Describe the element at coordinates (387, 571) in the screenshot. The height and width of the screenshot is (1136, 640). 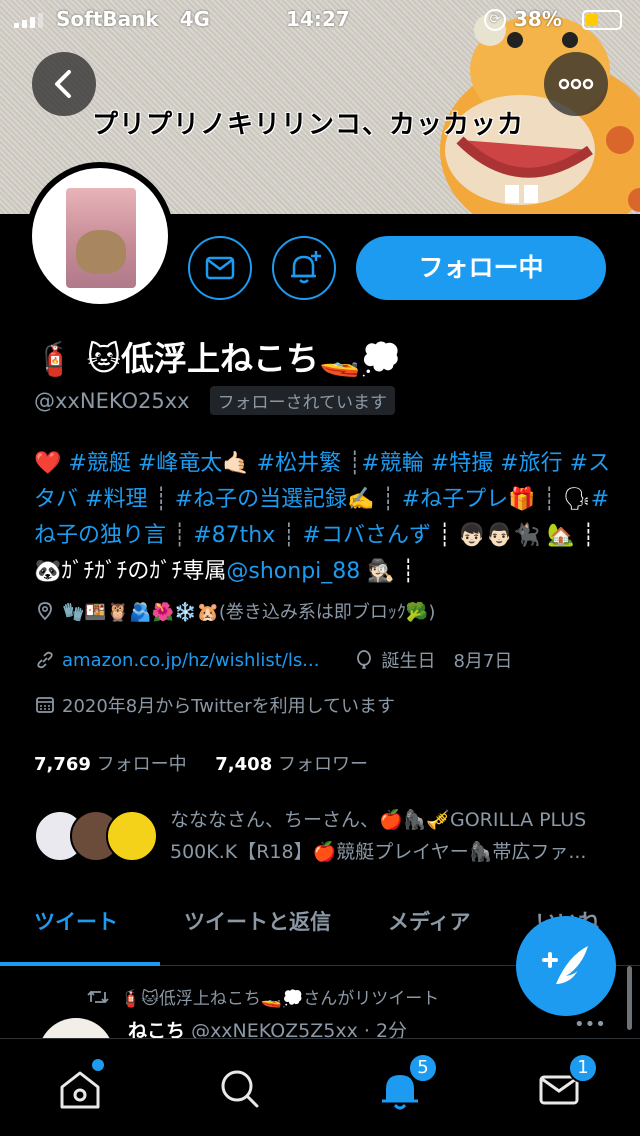
I see `bio-text: 🕵🏻 ┊` at that location.